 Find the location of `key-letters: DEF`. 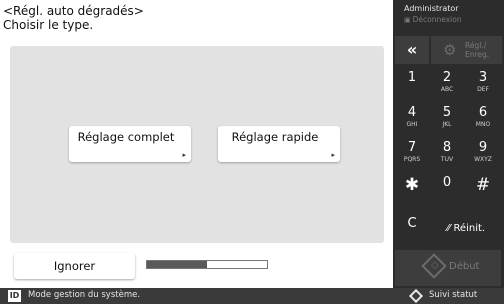

key-letters: DEF is located at coordinates (483, 89).